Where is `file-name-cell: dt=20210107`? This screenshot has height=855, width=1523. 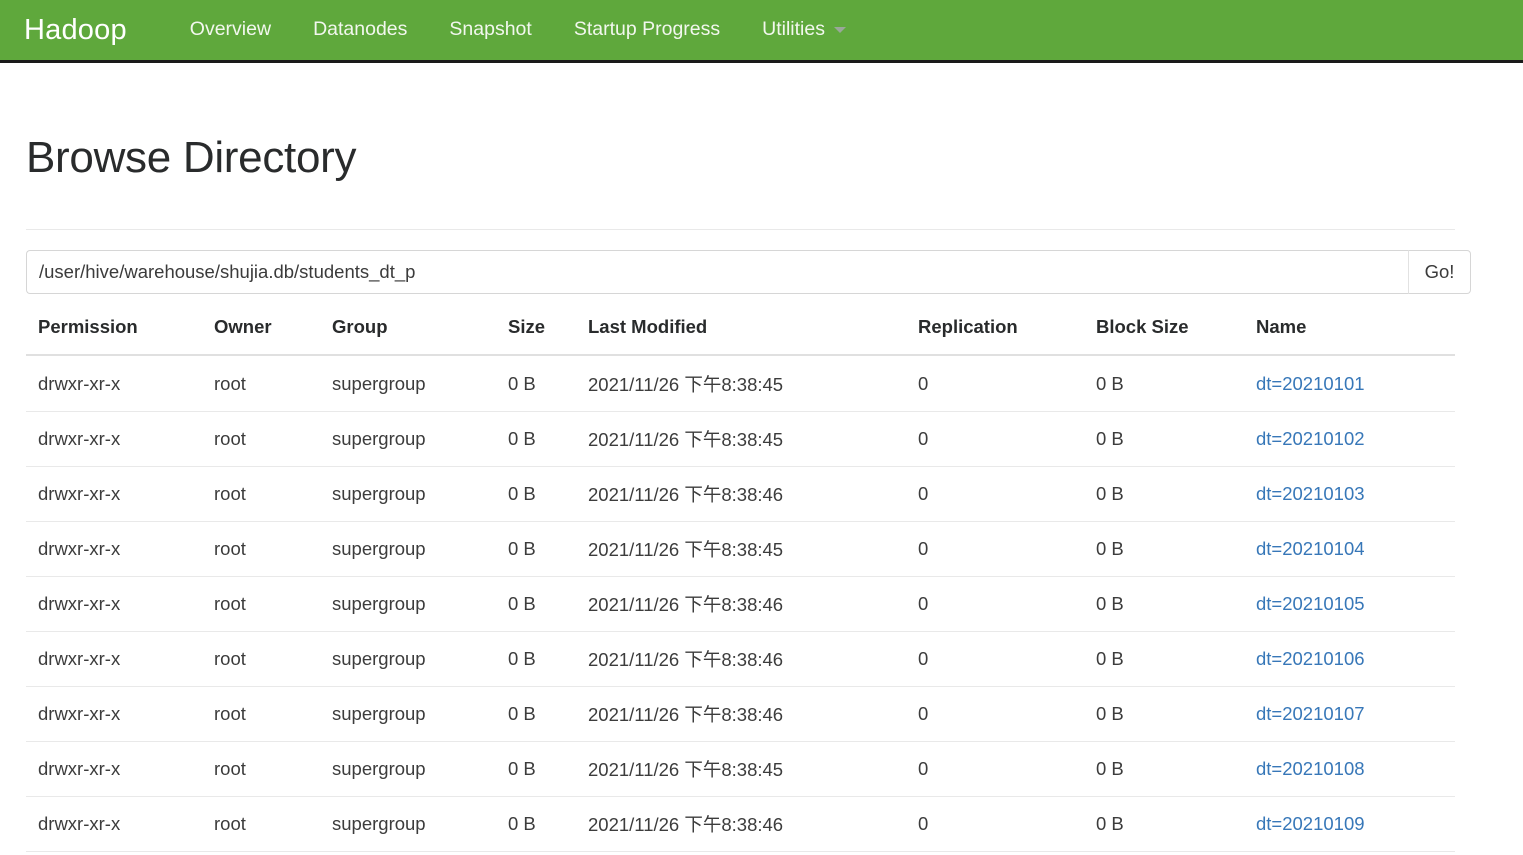 file-name-cell: dt=20210107 is located at coordinates (1349, 714).